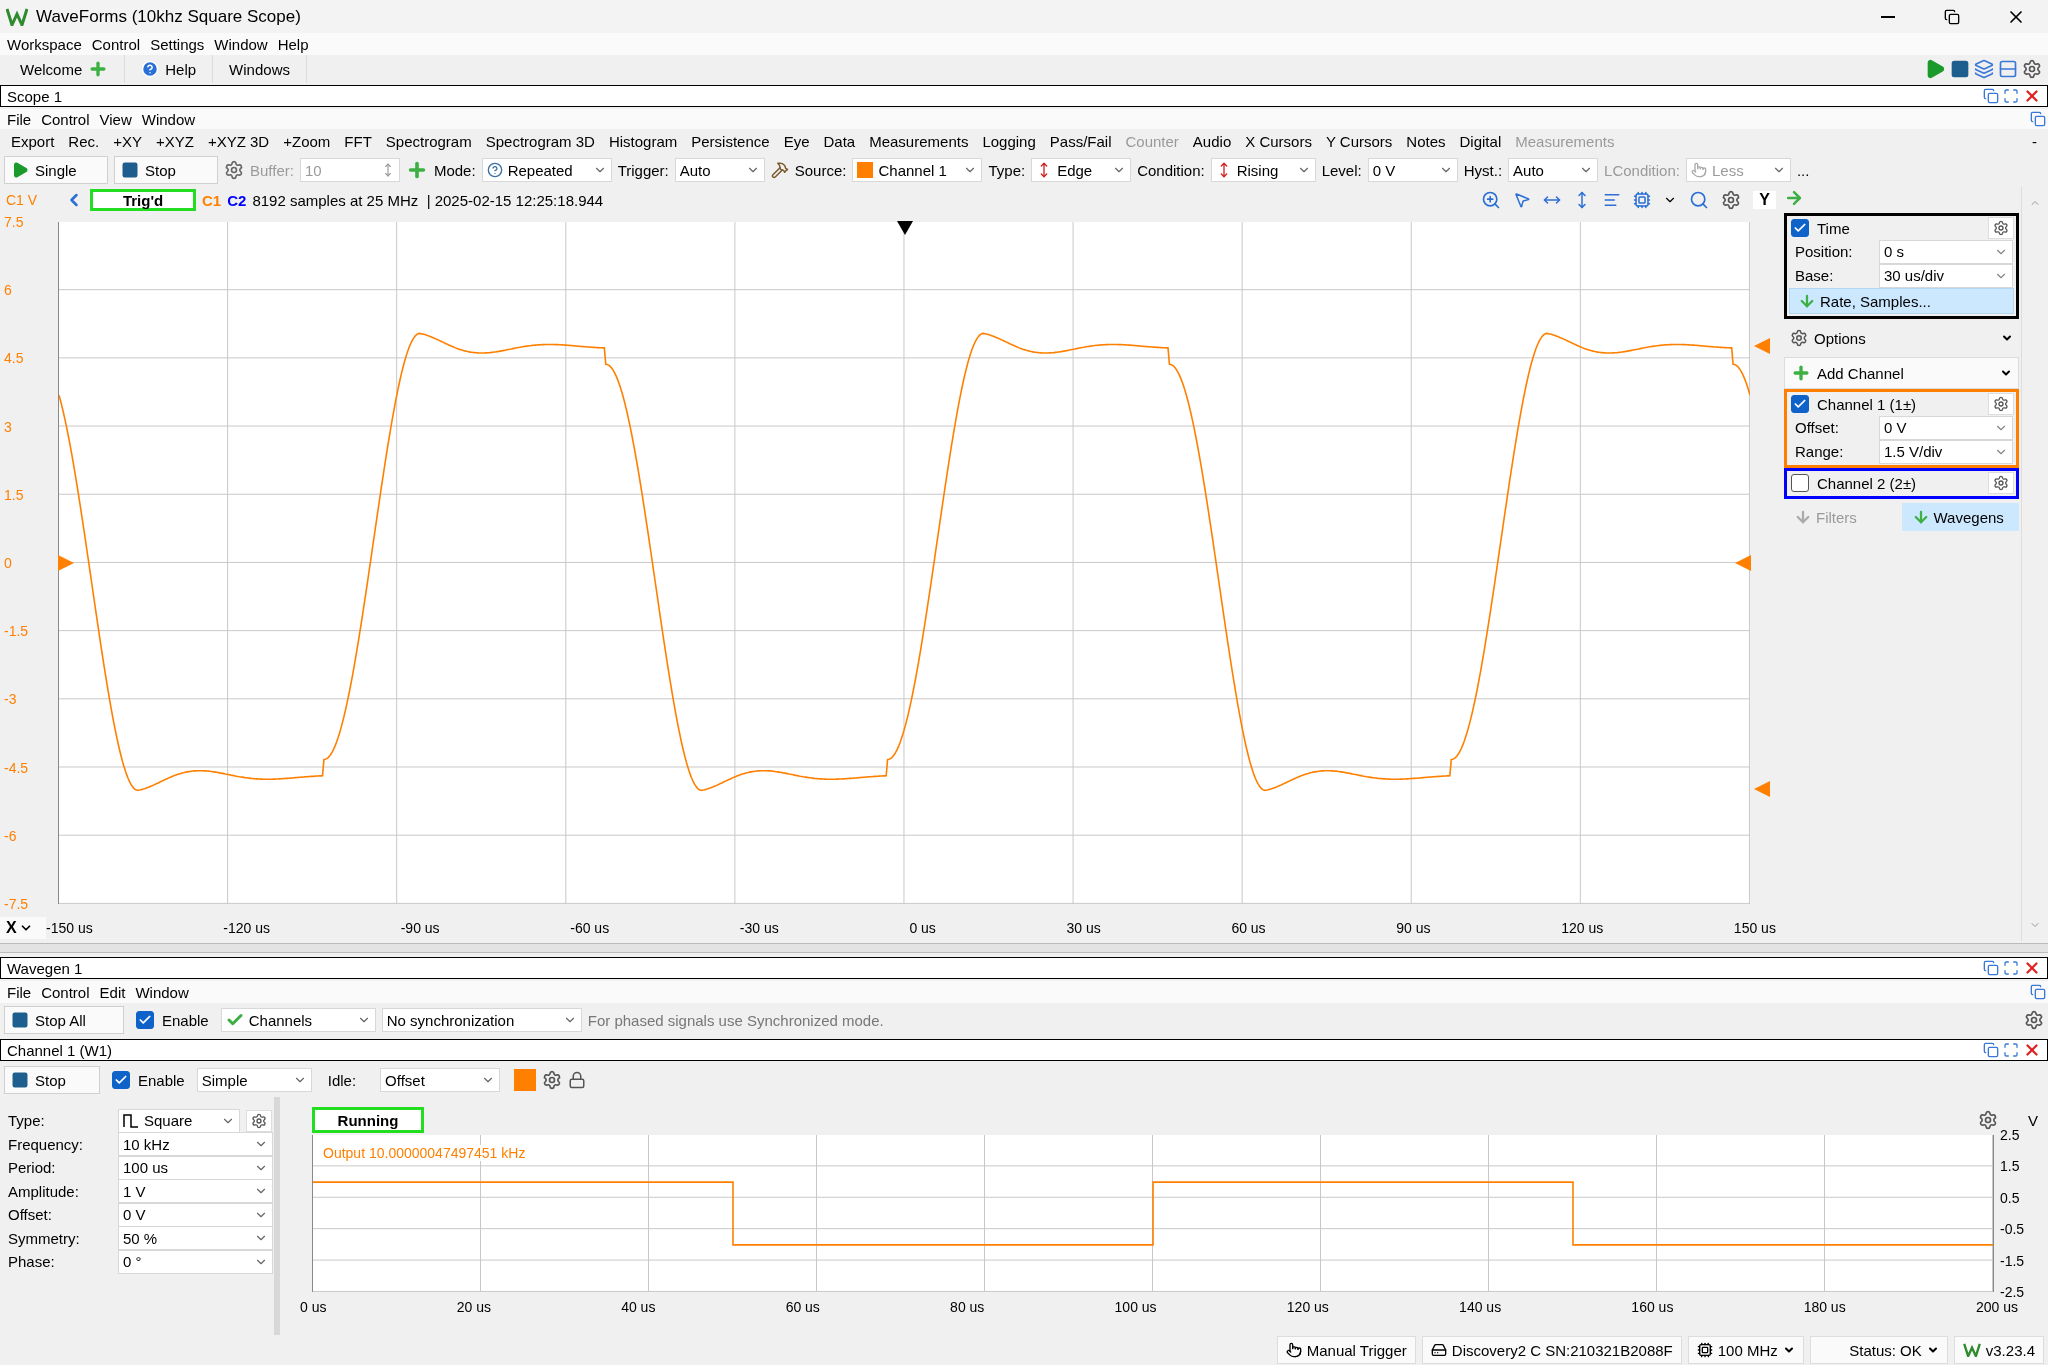  What do you see at coordinates (1699, 200) in the screenshot?
I see `zoom-fit-icon` at bounding box center [1699, 200].